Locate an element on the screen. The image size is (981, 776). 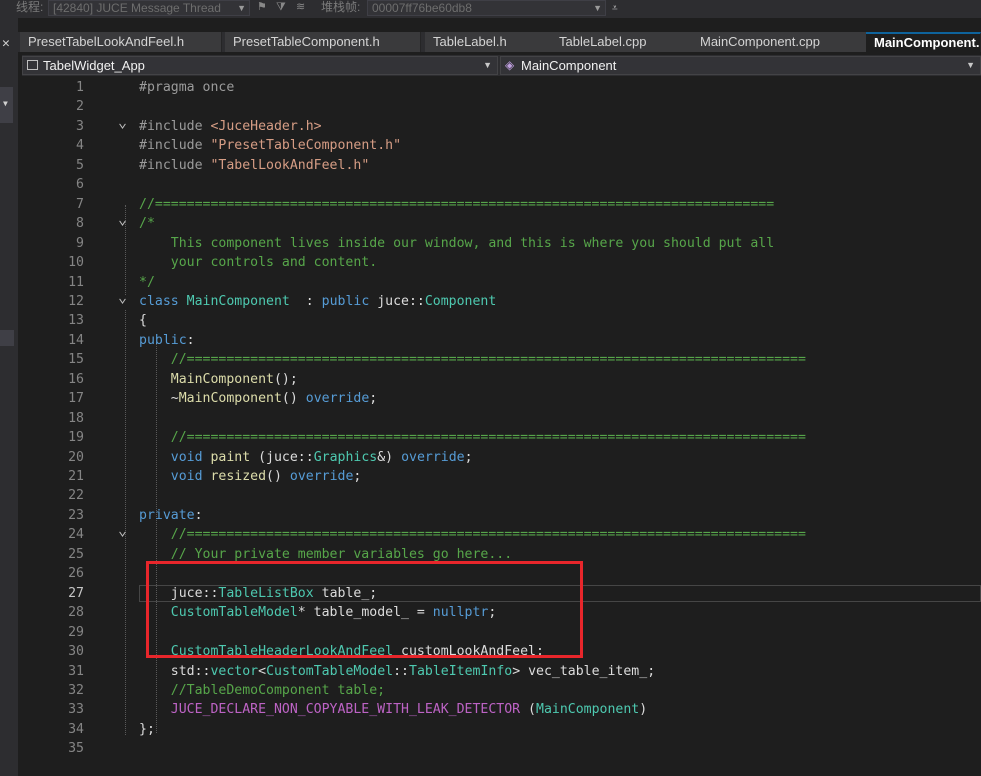
code-text: { is located at coordinates (143, 320).